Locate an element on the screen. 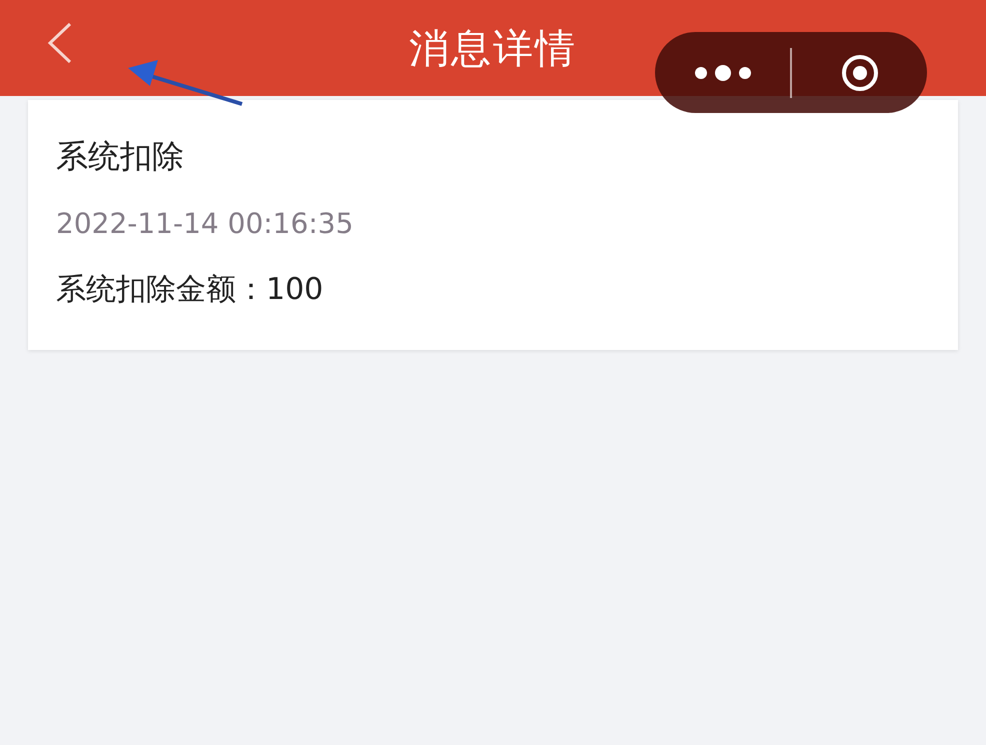  page-title: 消息详情 is located at coordinates (493, 49).